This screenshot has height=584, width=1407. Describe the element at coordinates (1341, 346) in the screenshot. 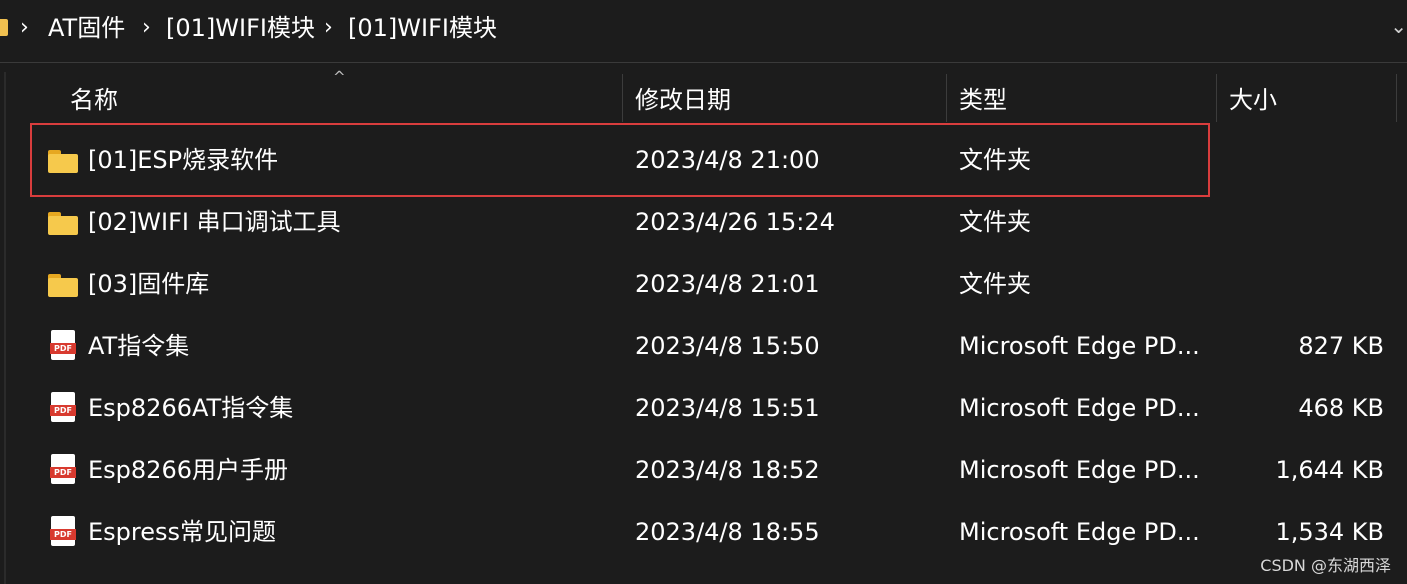

I see `file-size: 827 KB` at that location.